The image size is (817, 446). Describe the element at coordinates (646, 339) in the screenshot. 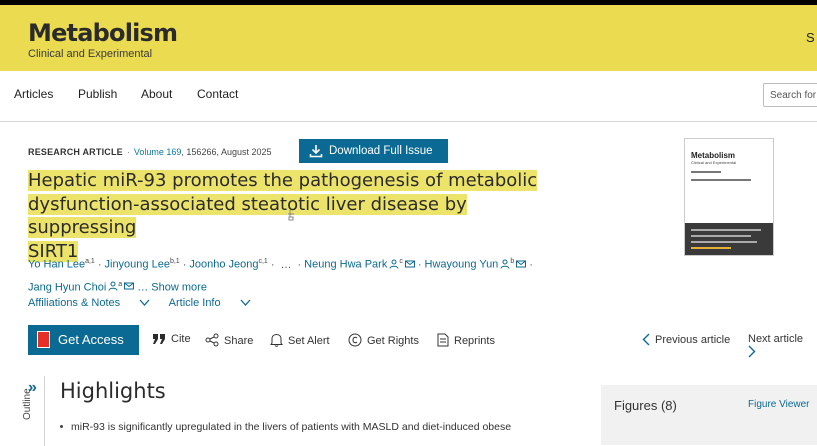

I see `chevron-left-icon` at that location.